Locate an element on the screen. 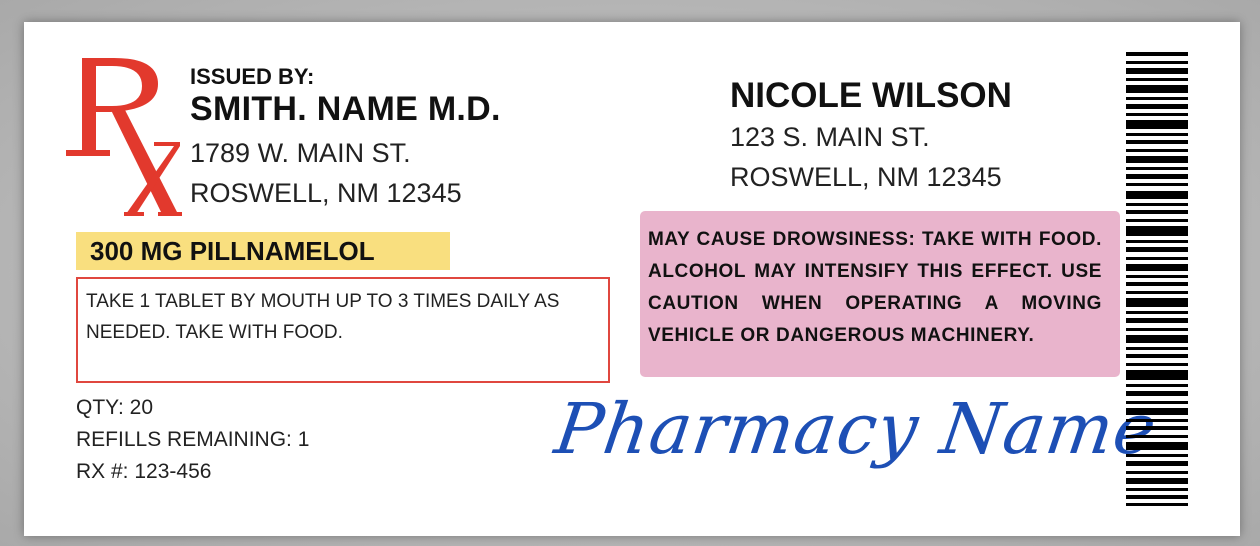 This screenshot has height=546, width=1260. prescriber-address-line2: ROSWELL, NM 12345 is located at coordinates (326, 193).